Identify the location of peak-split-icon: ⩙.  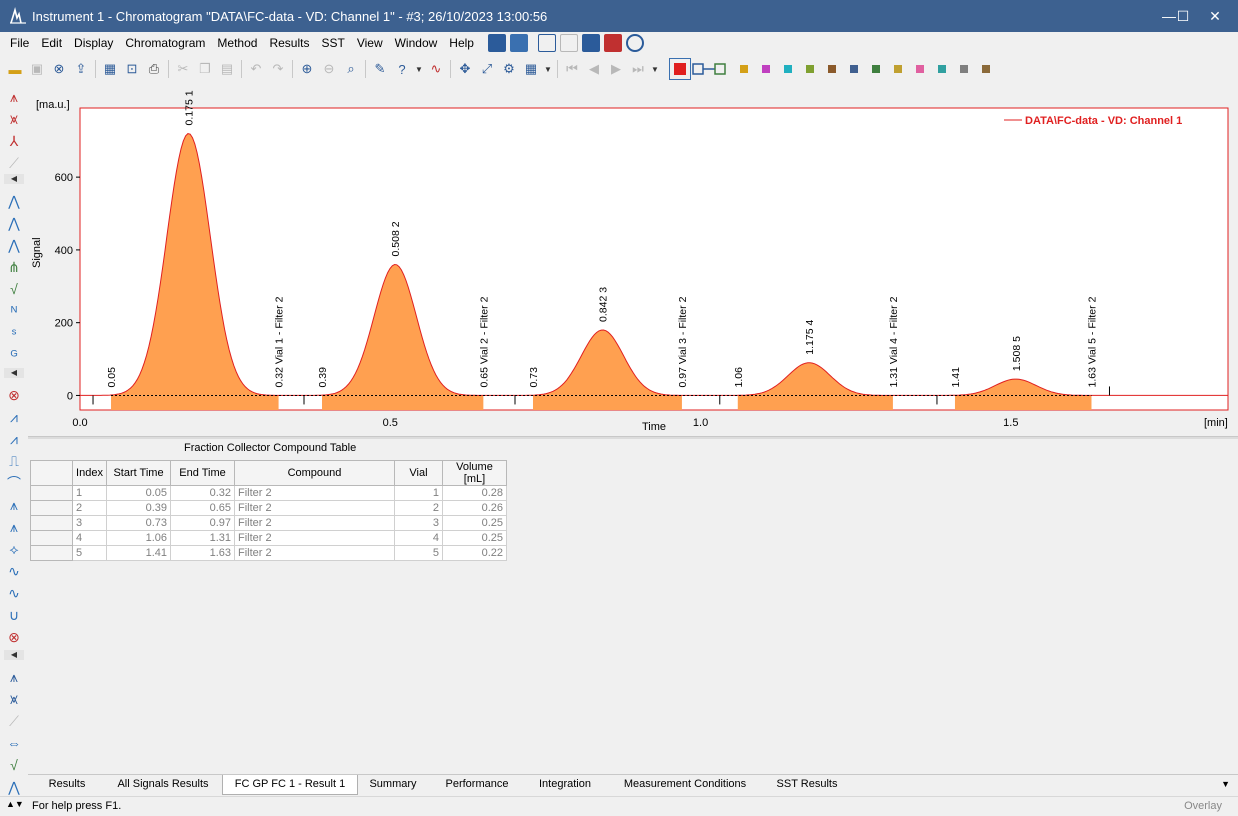
(14, 119).